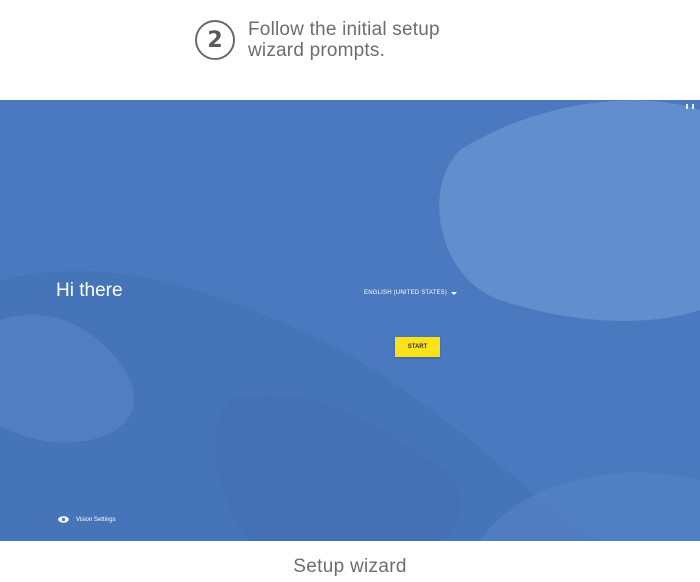 This screenshot has height=582, width=700. Describe the element at coordinates (344, 29) in the screenshot. I see `instruction-line-1: Follow the initial setup` at that location.